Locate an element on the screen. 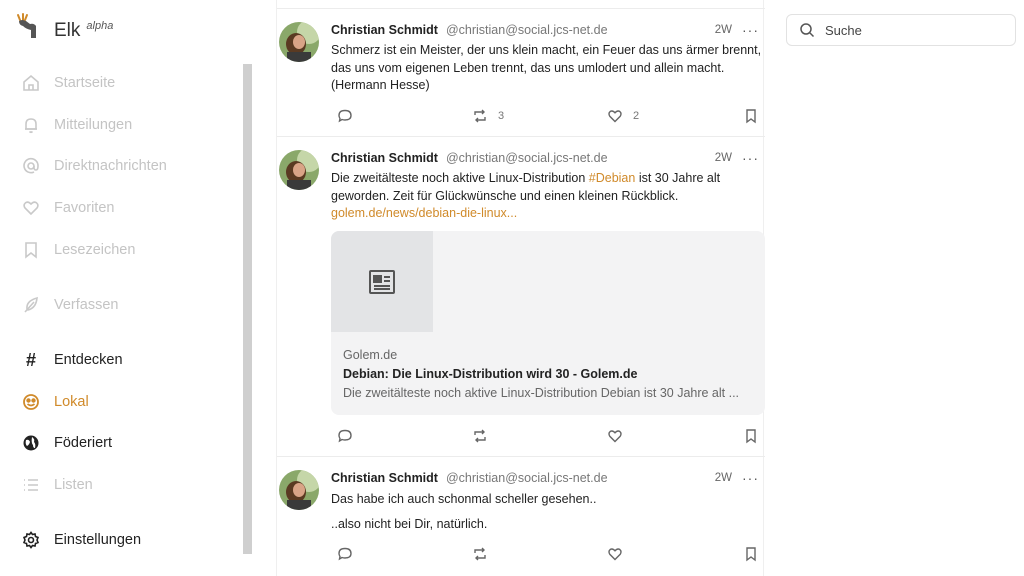 This screenshot has width=1024, height=576. nav-home: Startseite is located at coordinates (68, 83).